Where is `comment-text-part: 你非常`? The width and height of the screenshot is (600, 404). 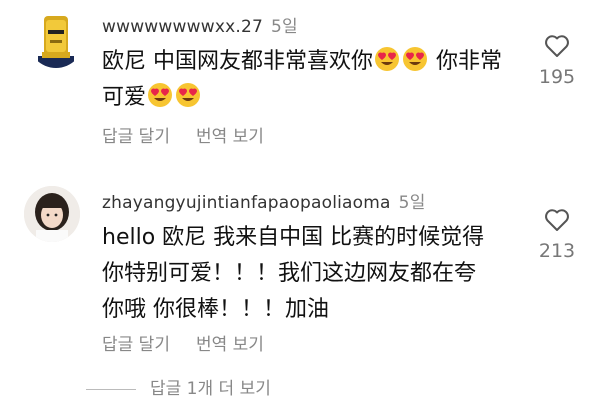 comment-text-part: 你非常 is located at coordinates (465, 61).